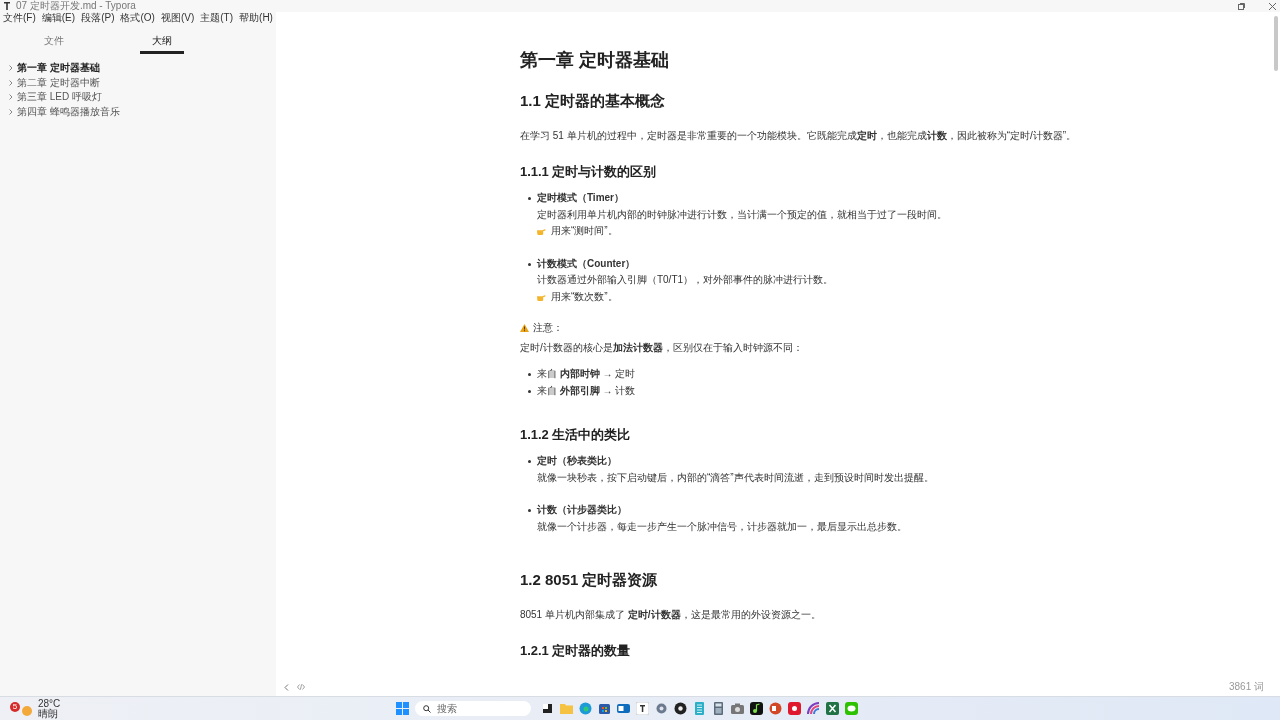  What do you see at coordinates (7, 6) in the screenshot?
I see `app-logo-icon` at bounding box center [7, 6].